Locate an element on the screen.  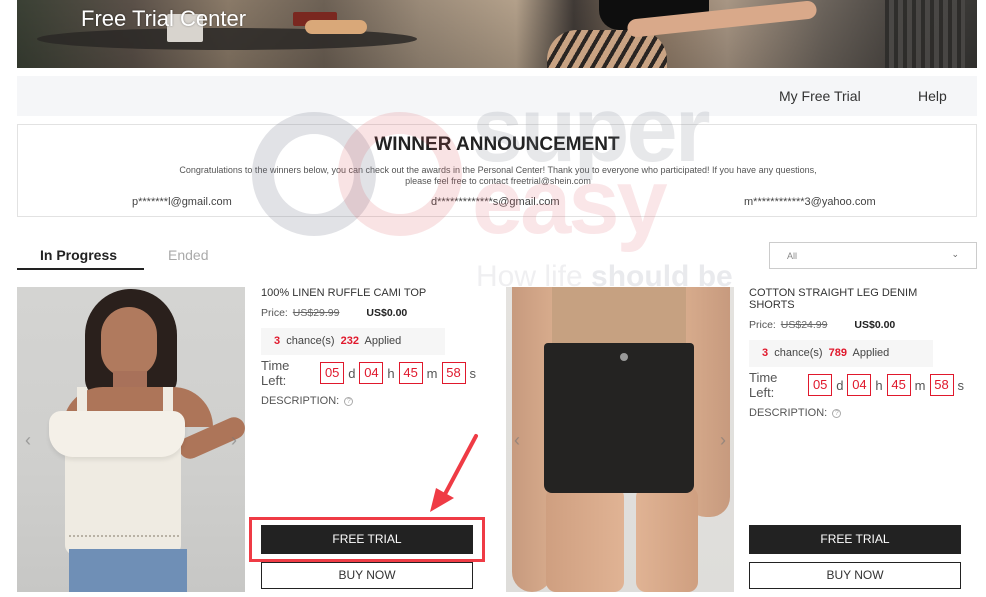
announcement-title: WINNER ANNOUNCEMENT is located at coordinates (497, 144).